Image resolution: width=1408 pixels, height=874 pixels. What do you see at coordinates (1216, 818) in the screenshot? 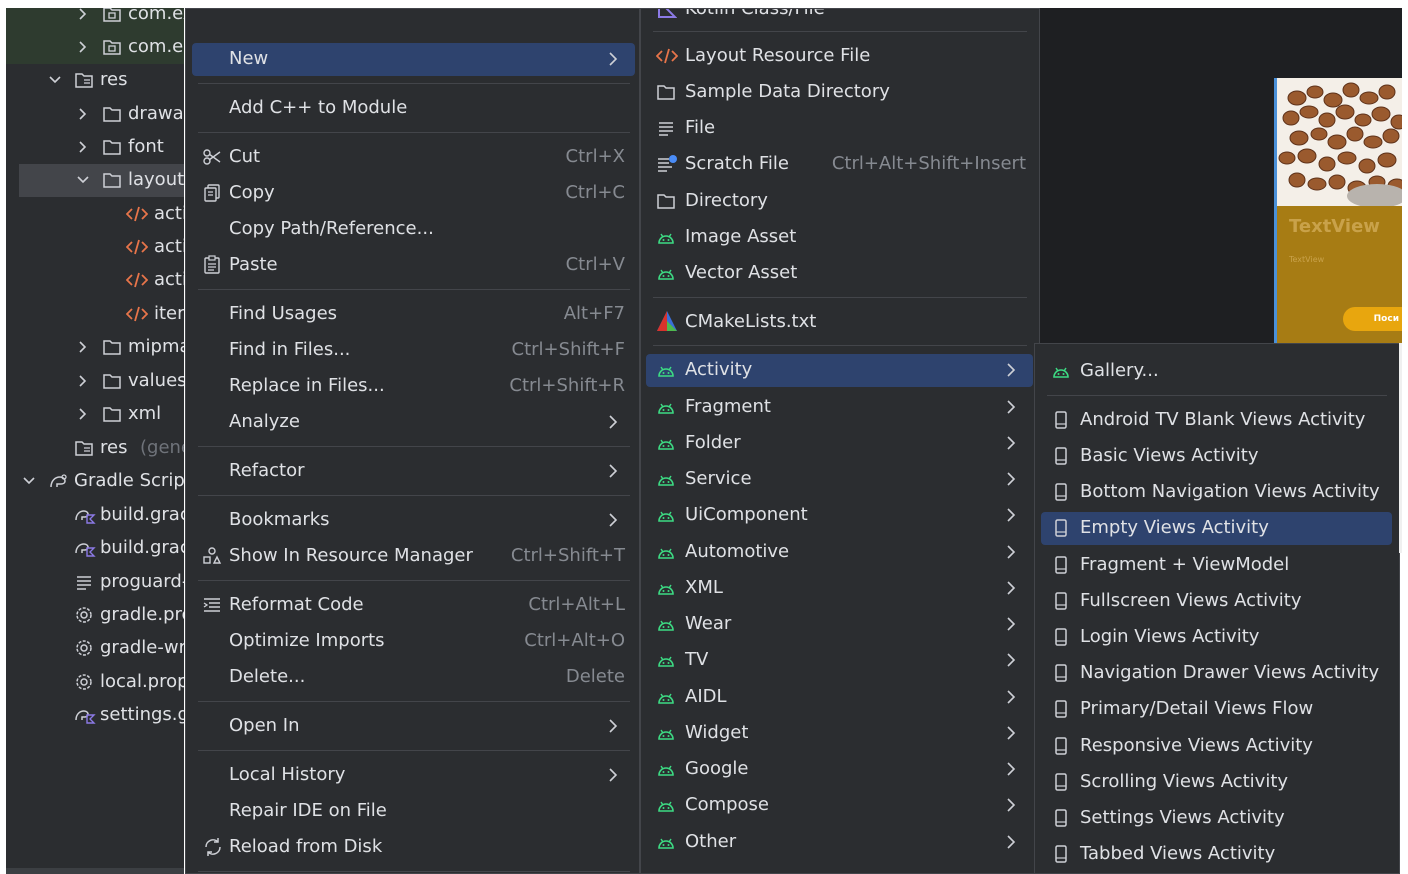
I see `menu-item-settings-views-activity: Settings Views Activity` at bounding box center [1216, 818].